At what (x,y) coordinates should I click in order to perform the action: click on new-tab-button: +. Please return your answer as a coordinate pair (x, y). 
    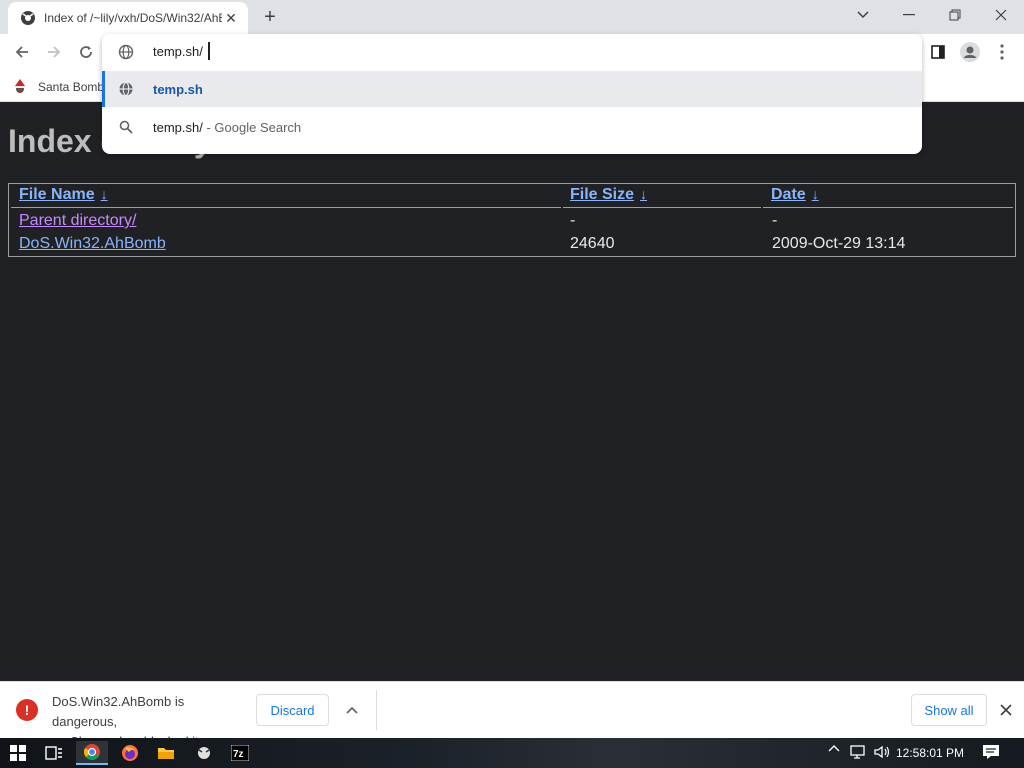
    Looking at the image, I should click on (270, 17).